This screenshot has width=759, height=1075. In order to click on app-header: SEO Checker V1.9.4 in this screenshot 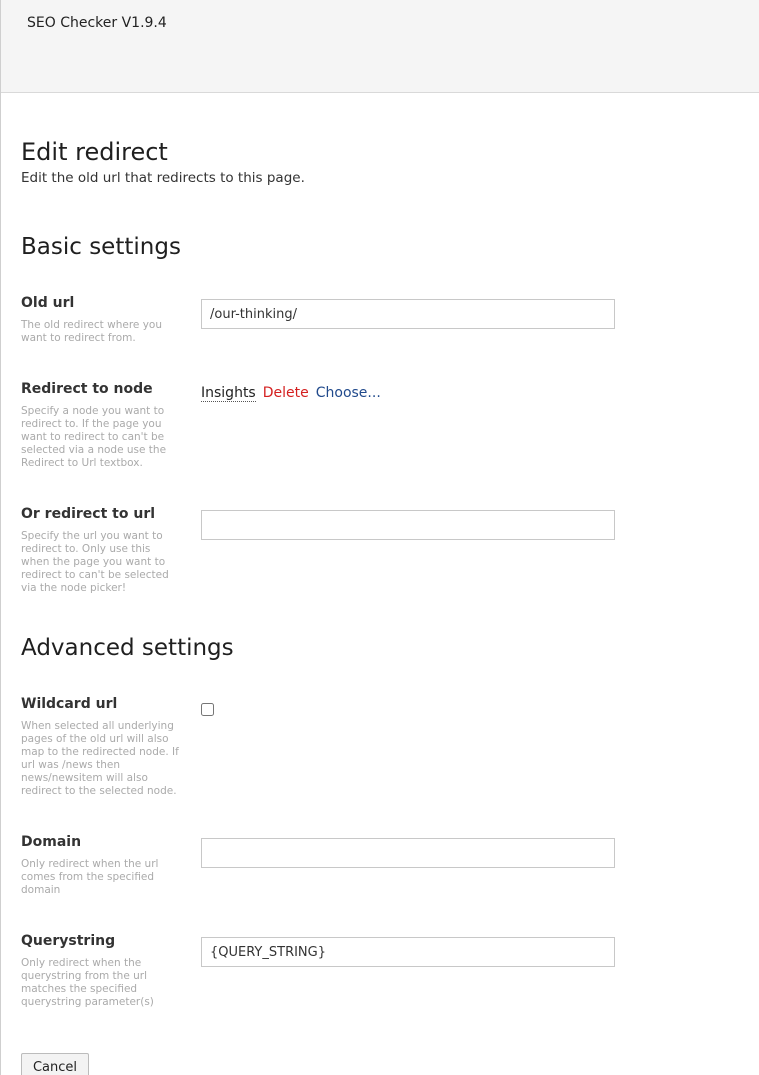, I will do `click(380, 46)`.